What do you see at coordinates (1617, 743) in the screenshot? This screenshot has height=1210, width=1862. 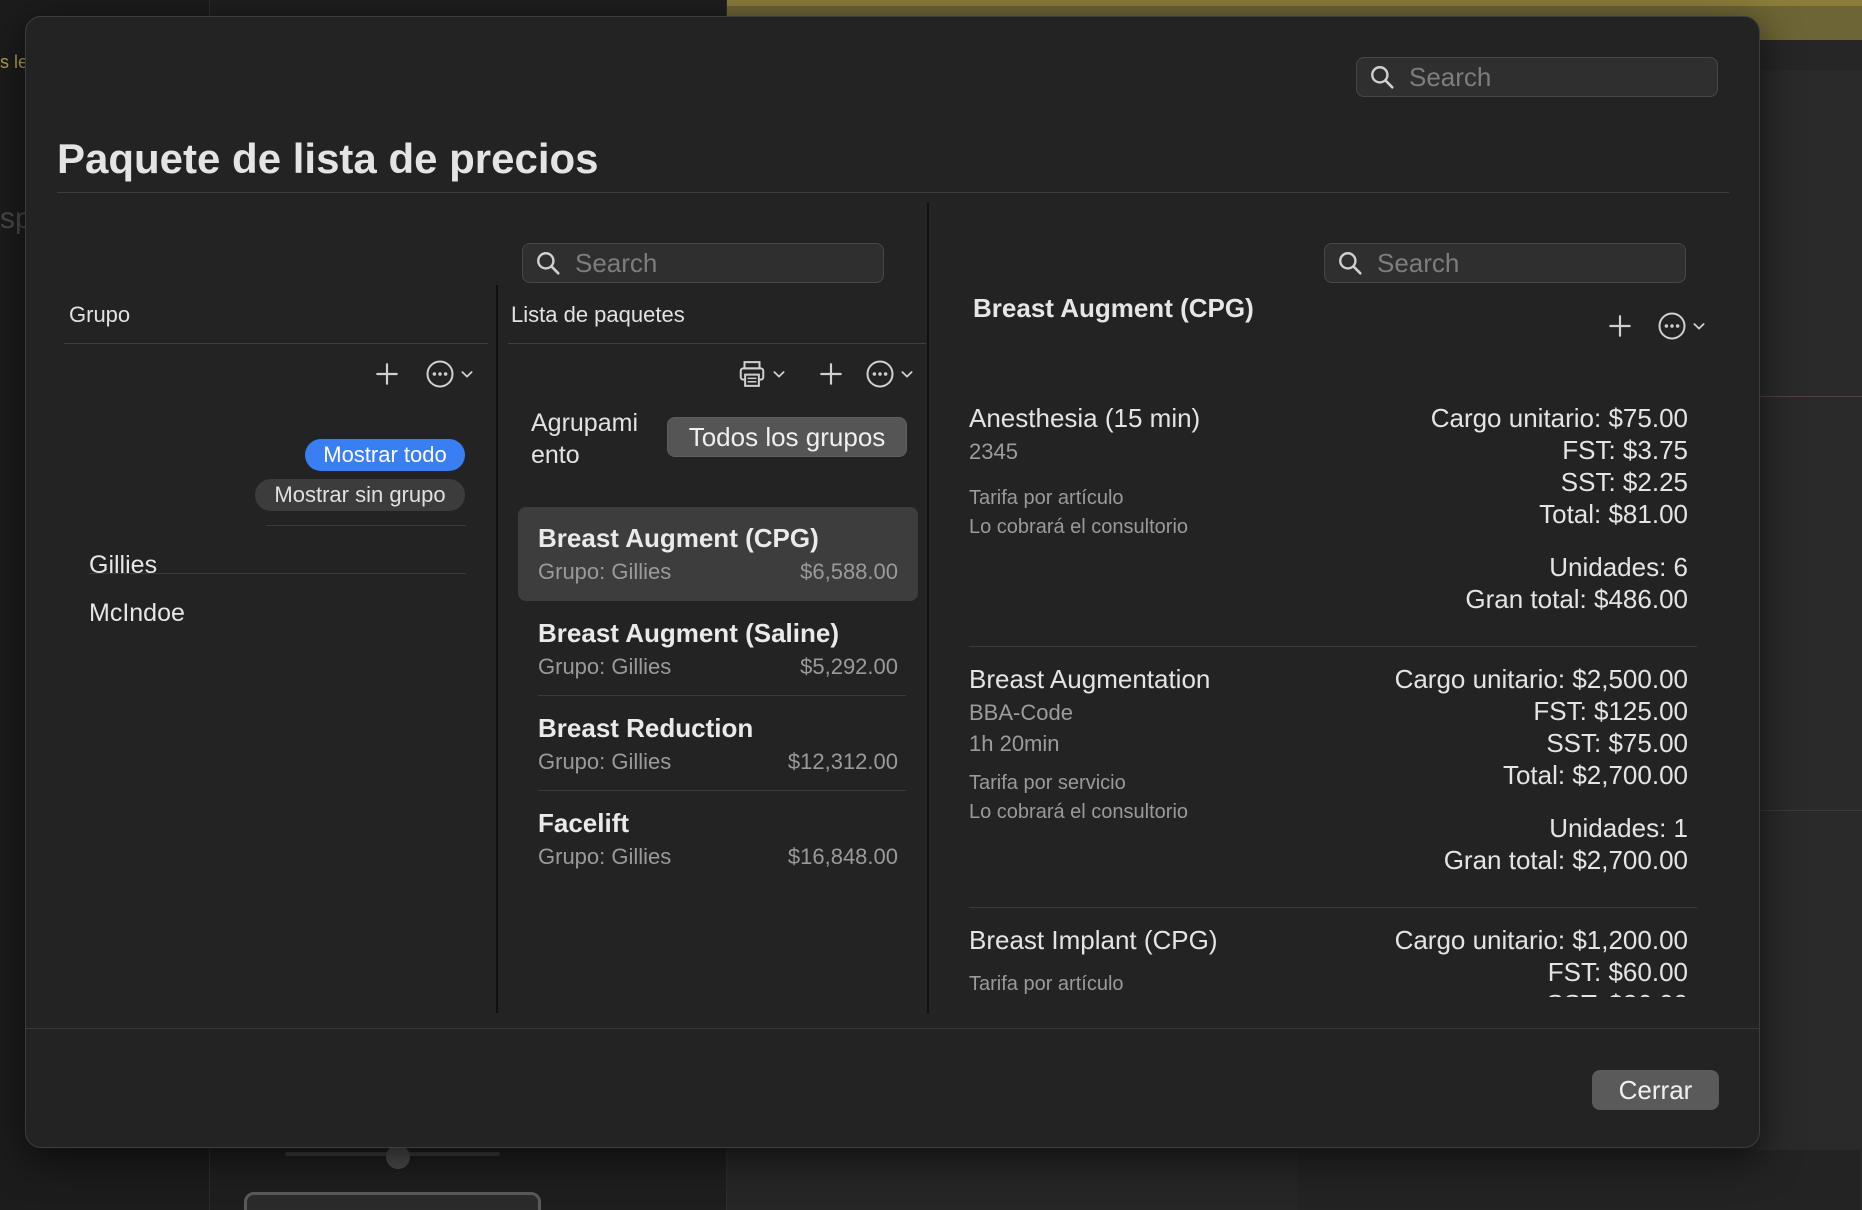 I see `item-sst: SST: $75.00` at bounding box center [1617, 743].